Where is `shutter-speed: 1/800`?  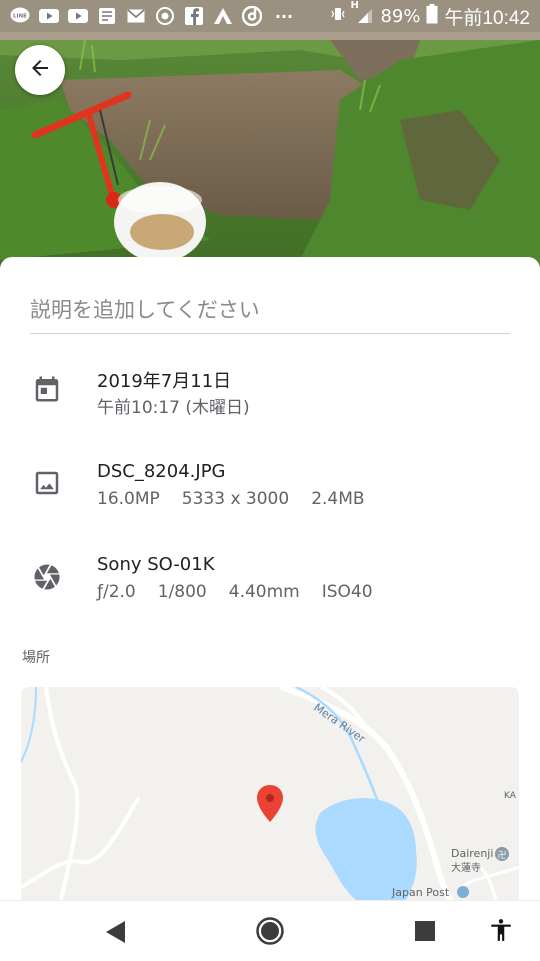
shutter-speed: 1/800 is located at coordinates (182, 592).